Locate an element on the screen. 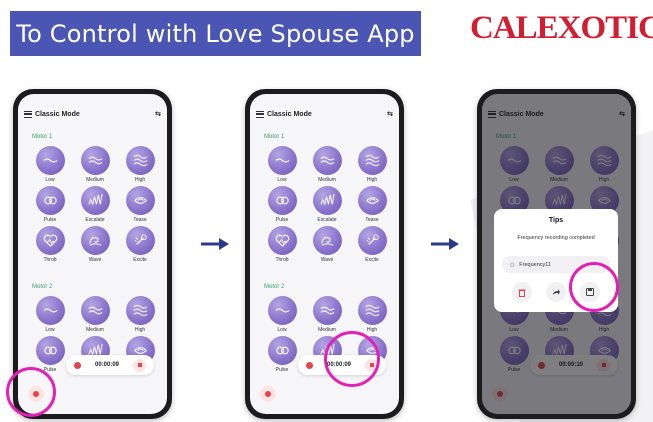 This screenshot has width=653, height=422. pattern-label: Pulse is located at coordinates (50, 220).